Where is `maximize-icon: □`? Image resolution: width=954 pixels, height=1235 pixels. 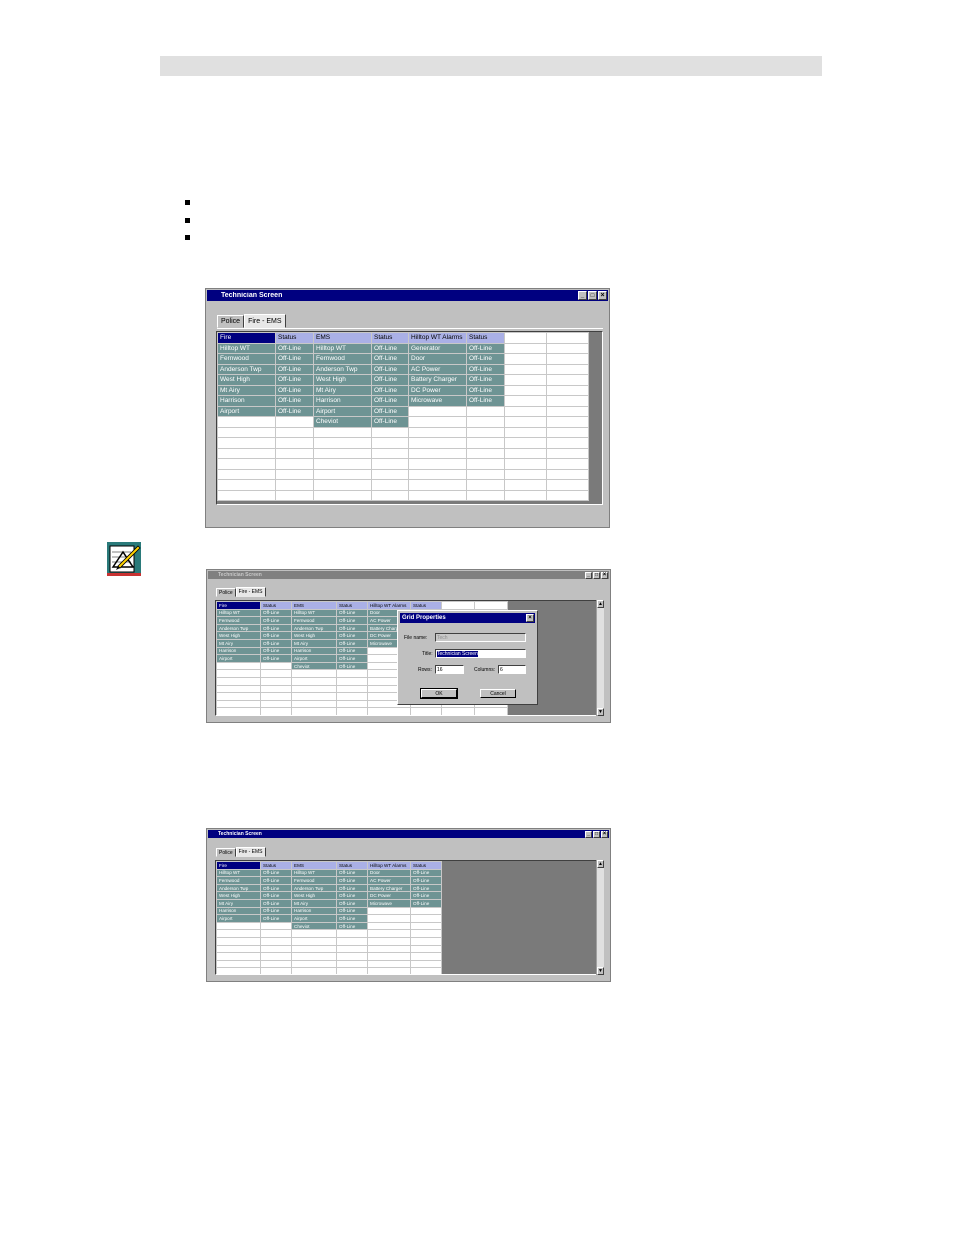 maximize-icon: □ is located at coordinates (592, 295).